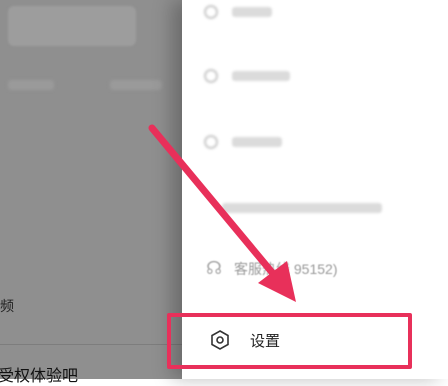 This screenshot has height=386, width=448. I want to click on blurred-top-bar, so click(72, 26).